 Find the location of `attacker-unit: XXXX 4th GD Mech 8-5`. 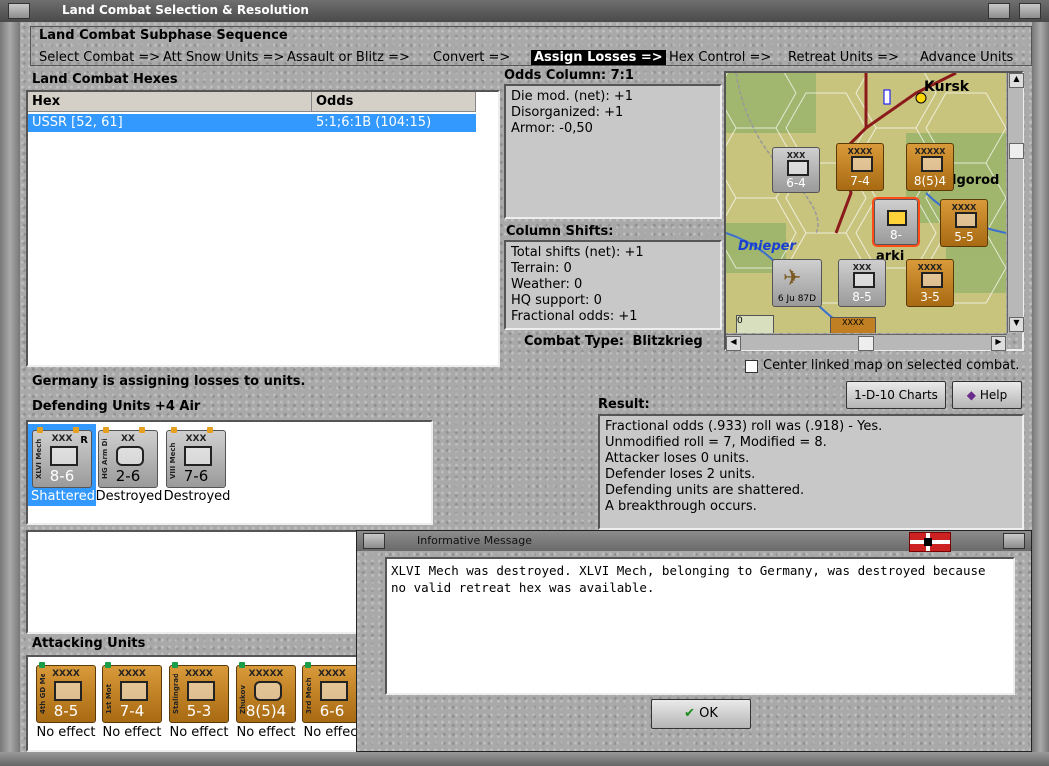

attacker-unit: XXXX 4th GD Mech 8-5 is located at coordinates (66, 692).